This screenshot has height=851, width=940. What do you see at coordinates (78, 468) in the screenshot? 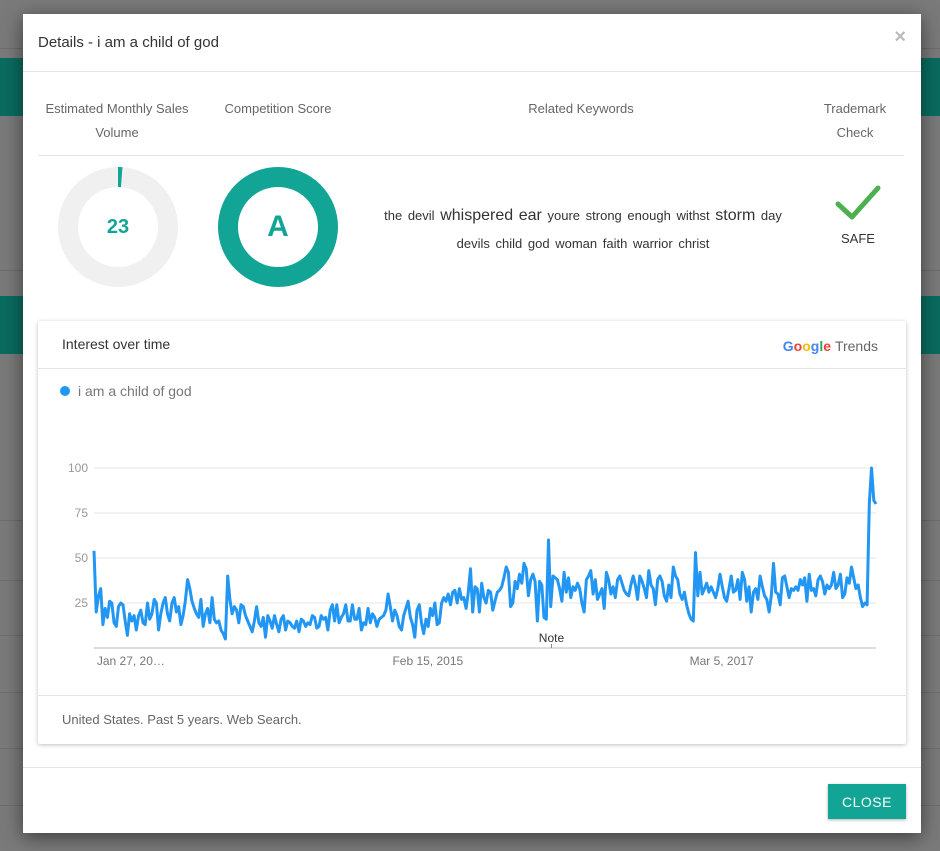
I see `y-tick-label: 100` at bounding box center [78, 468].